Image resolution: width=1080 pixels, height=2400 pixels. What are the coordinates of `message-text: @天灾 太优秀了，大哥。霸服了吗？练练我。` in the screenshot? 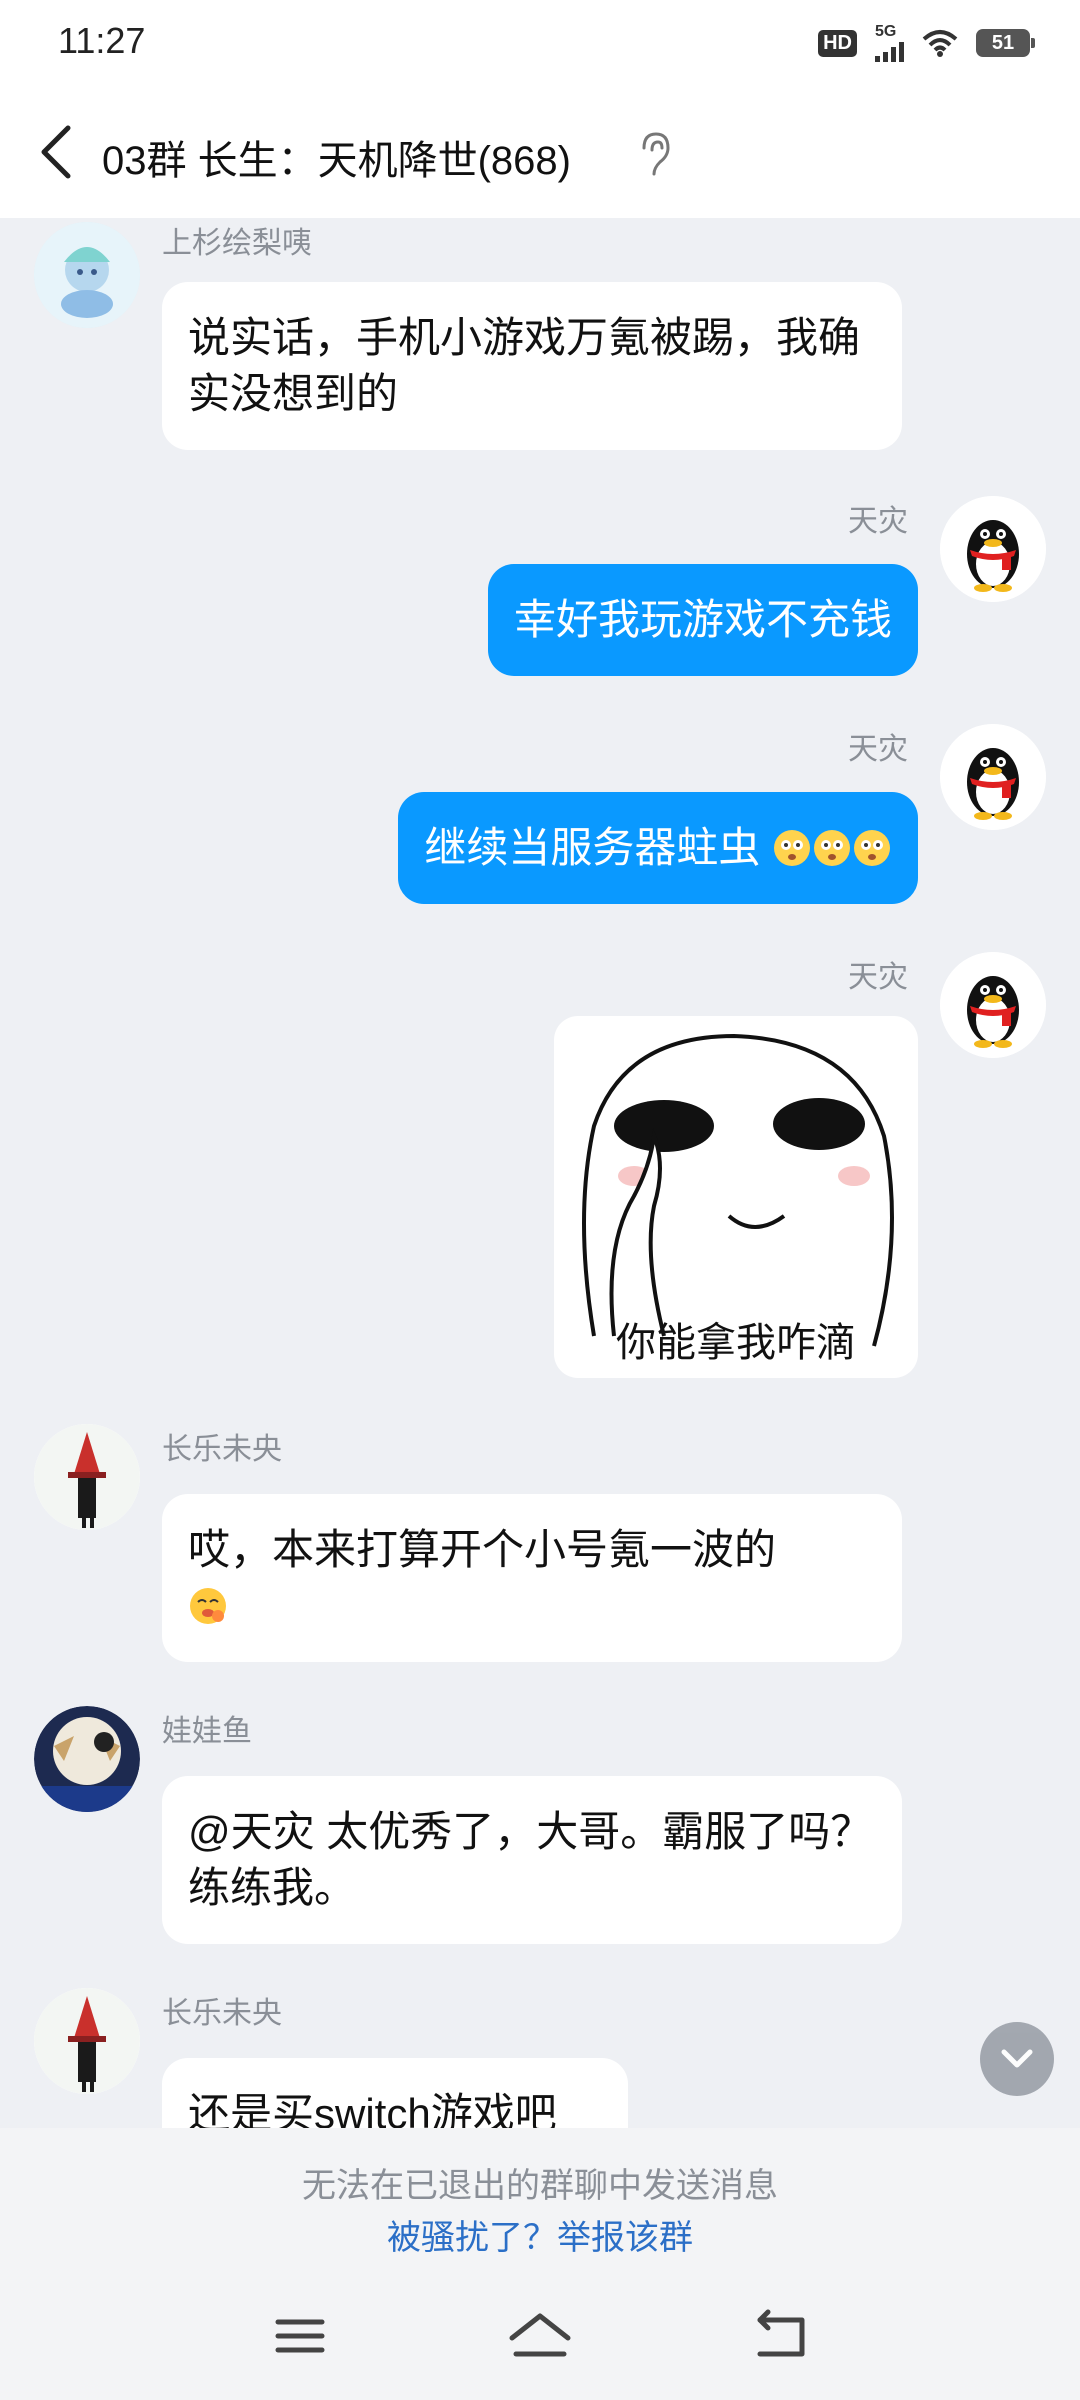 It's located at (530, 1859).